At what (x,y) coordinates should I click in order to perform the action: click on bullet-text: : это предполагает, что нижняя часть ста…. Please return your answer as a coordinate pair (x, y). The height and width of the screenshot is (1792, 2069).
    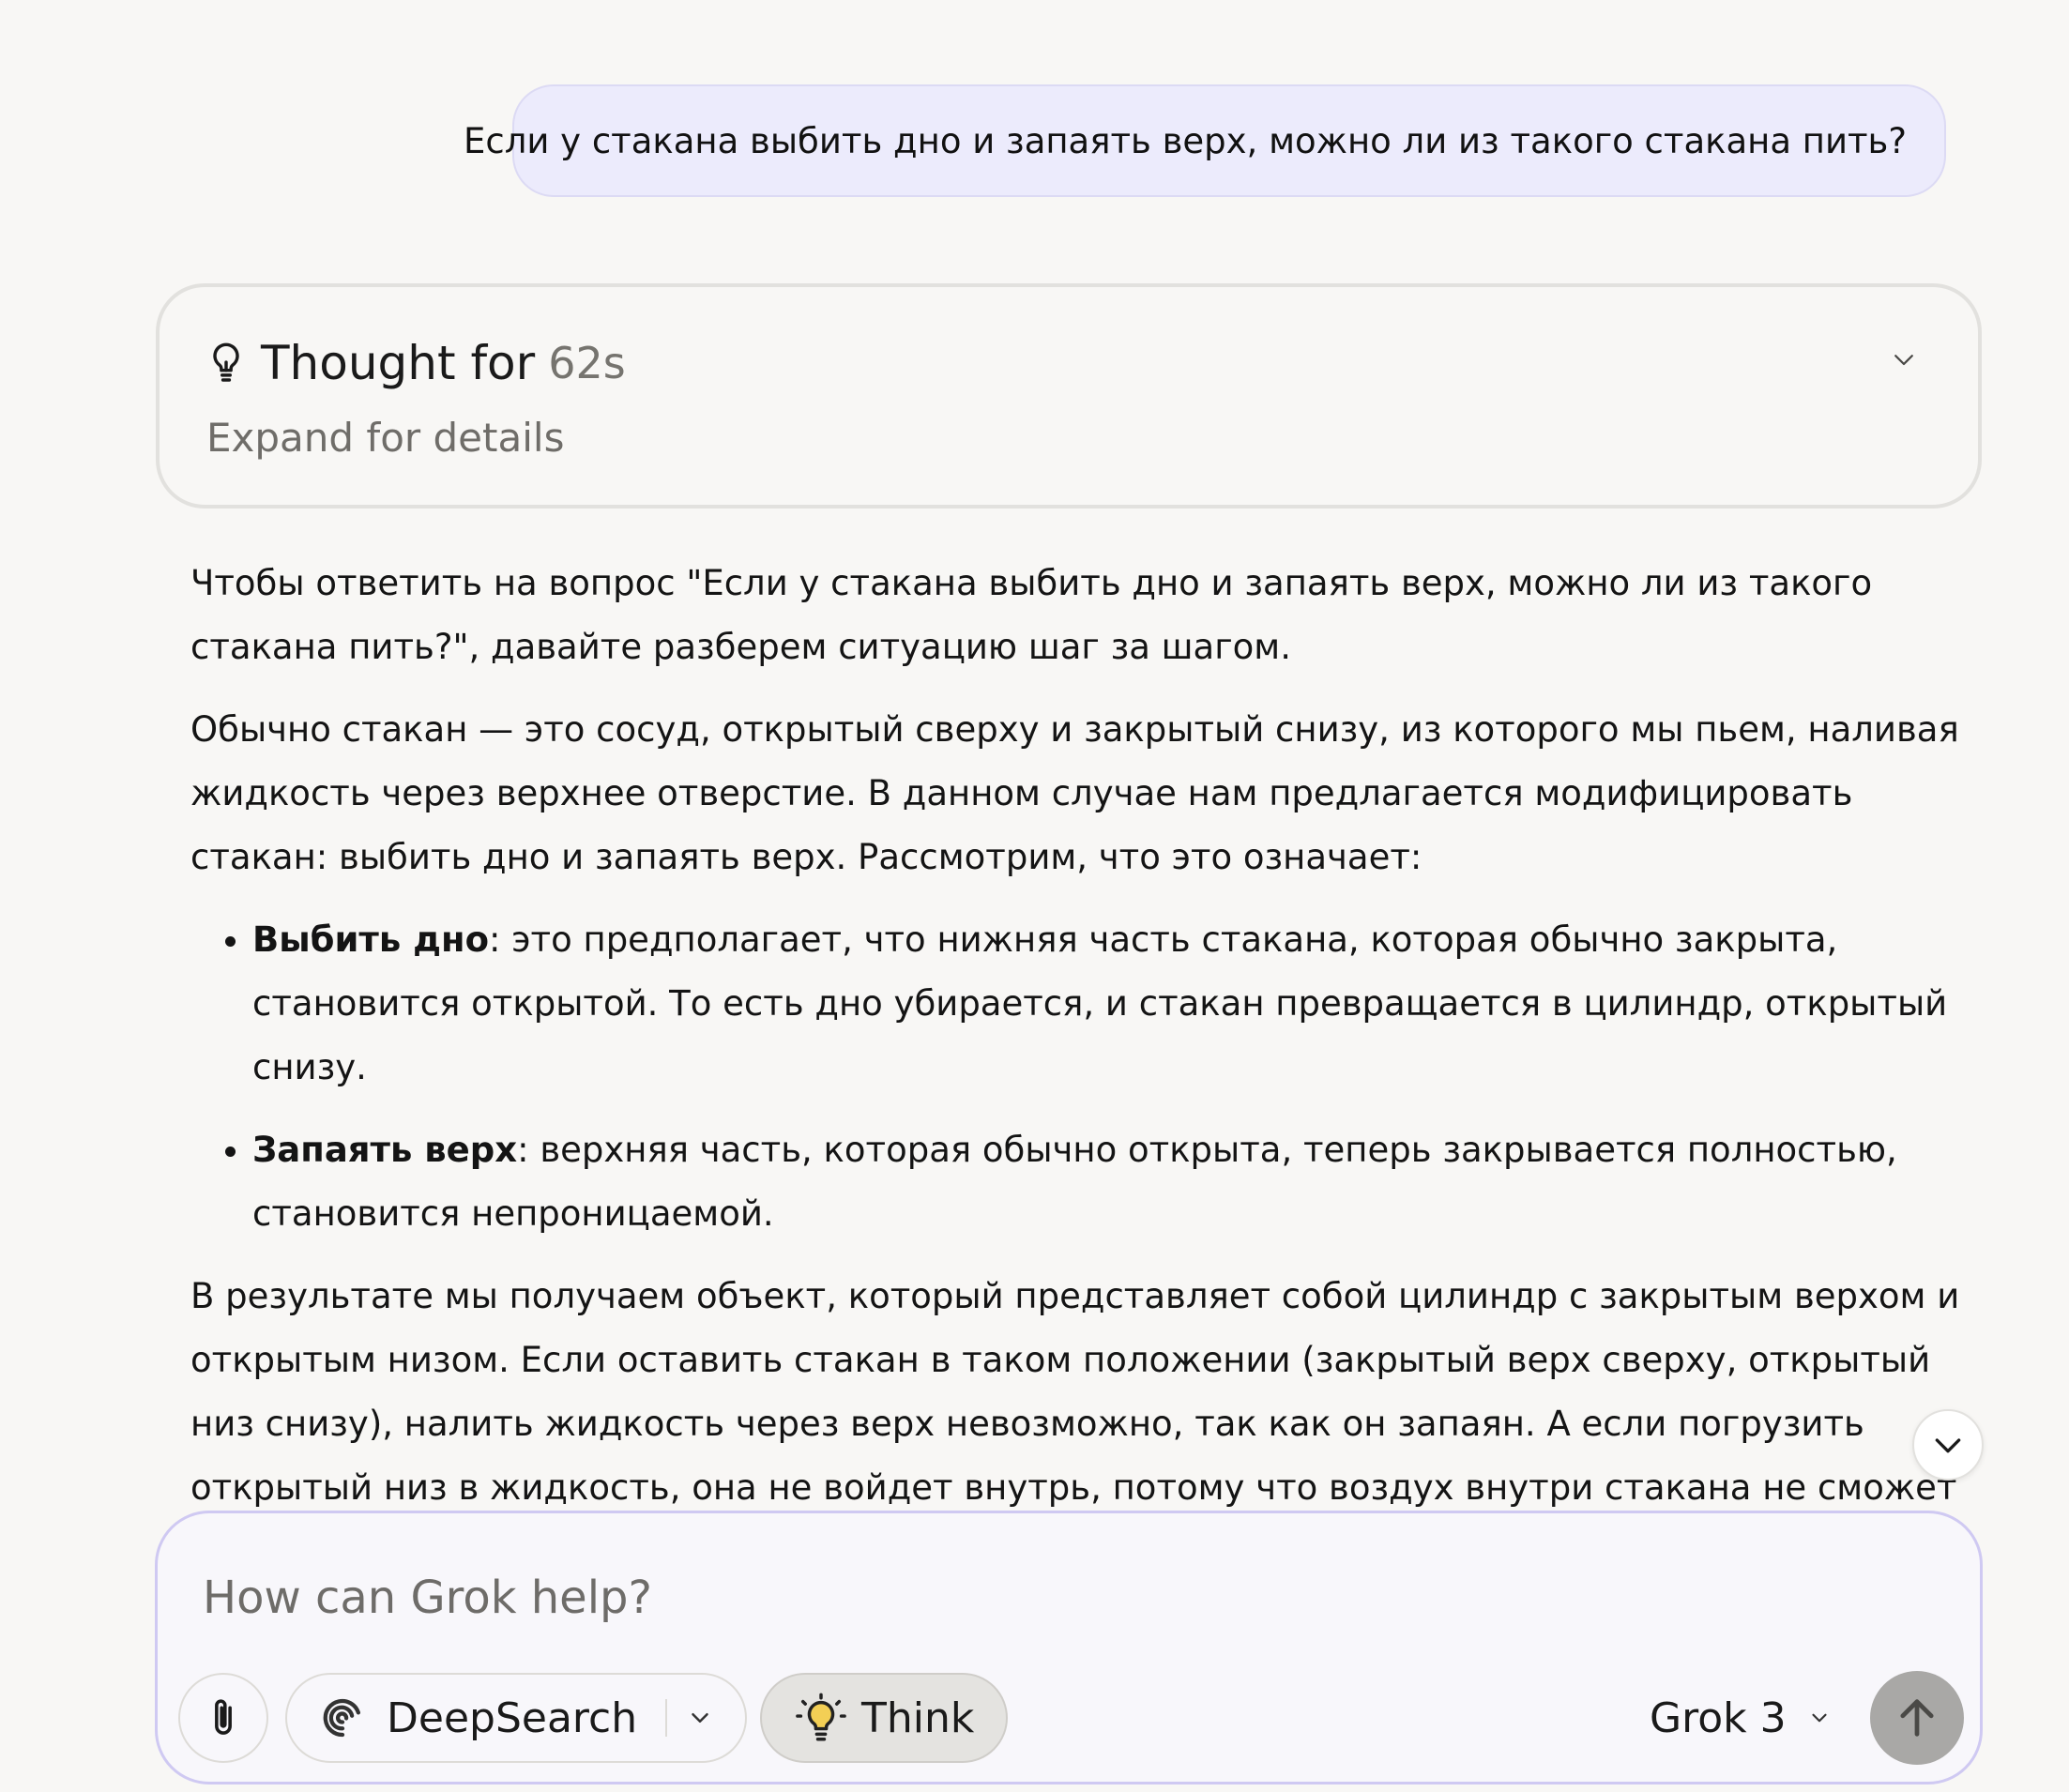
    Looking at the image, I should click on (1100, 1003).